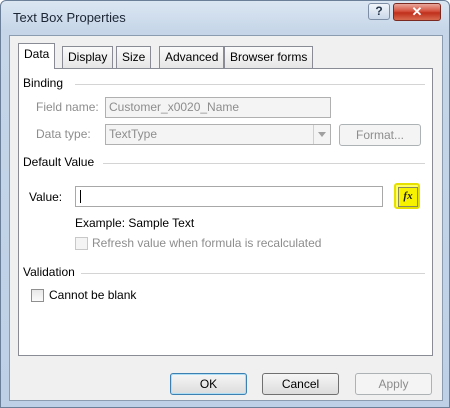  I want to click on binding-divider, so click(250, 84).